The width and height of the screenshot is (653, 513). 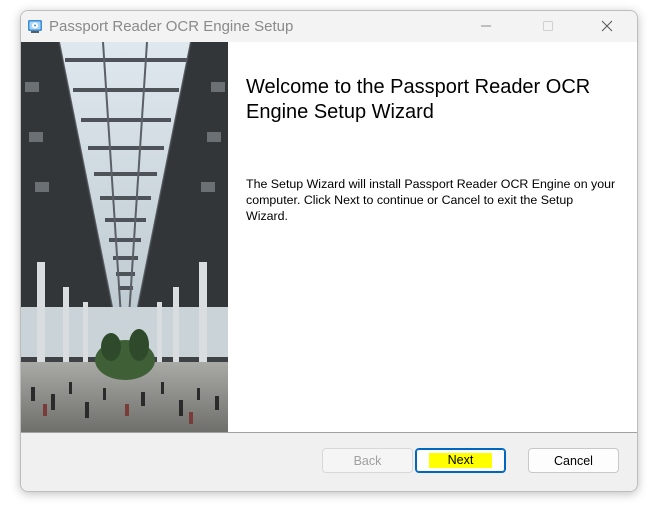 I want to click on installer-disc-icon, so click(x=35, y=26).